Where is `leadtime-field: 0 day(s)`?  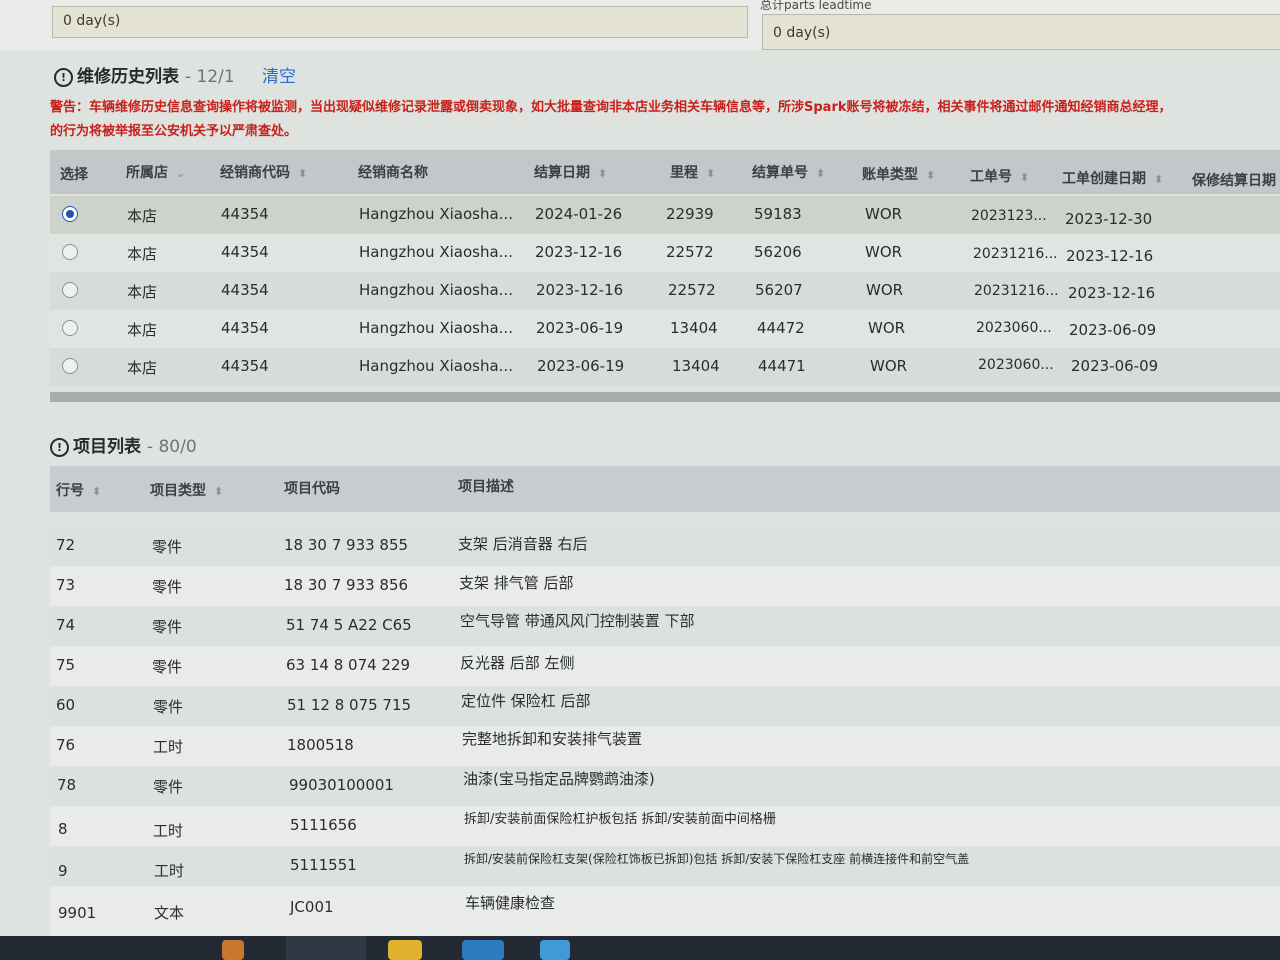 leadtime-field: 0 day(s) is located at coordinates (400, 22).